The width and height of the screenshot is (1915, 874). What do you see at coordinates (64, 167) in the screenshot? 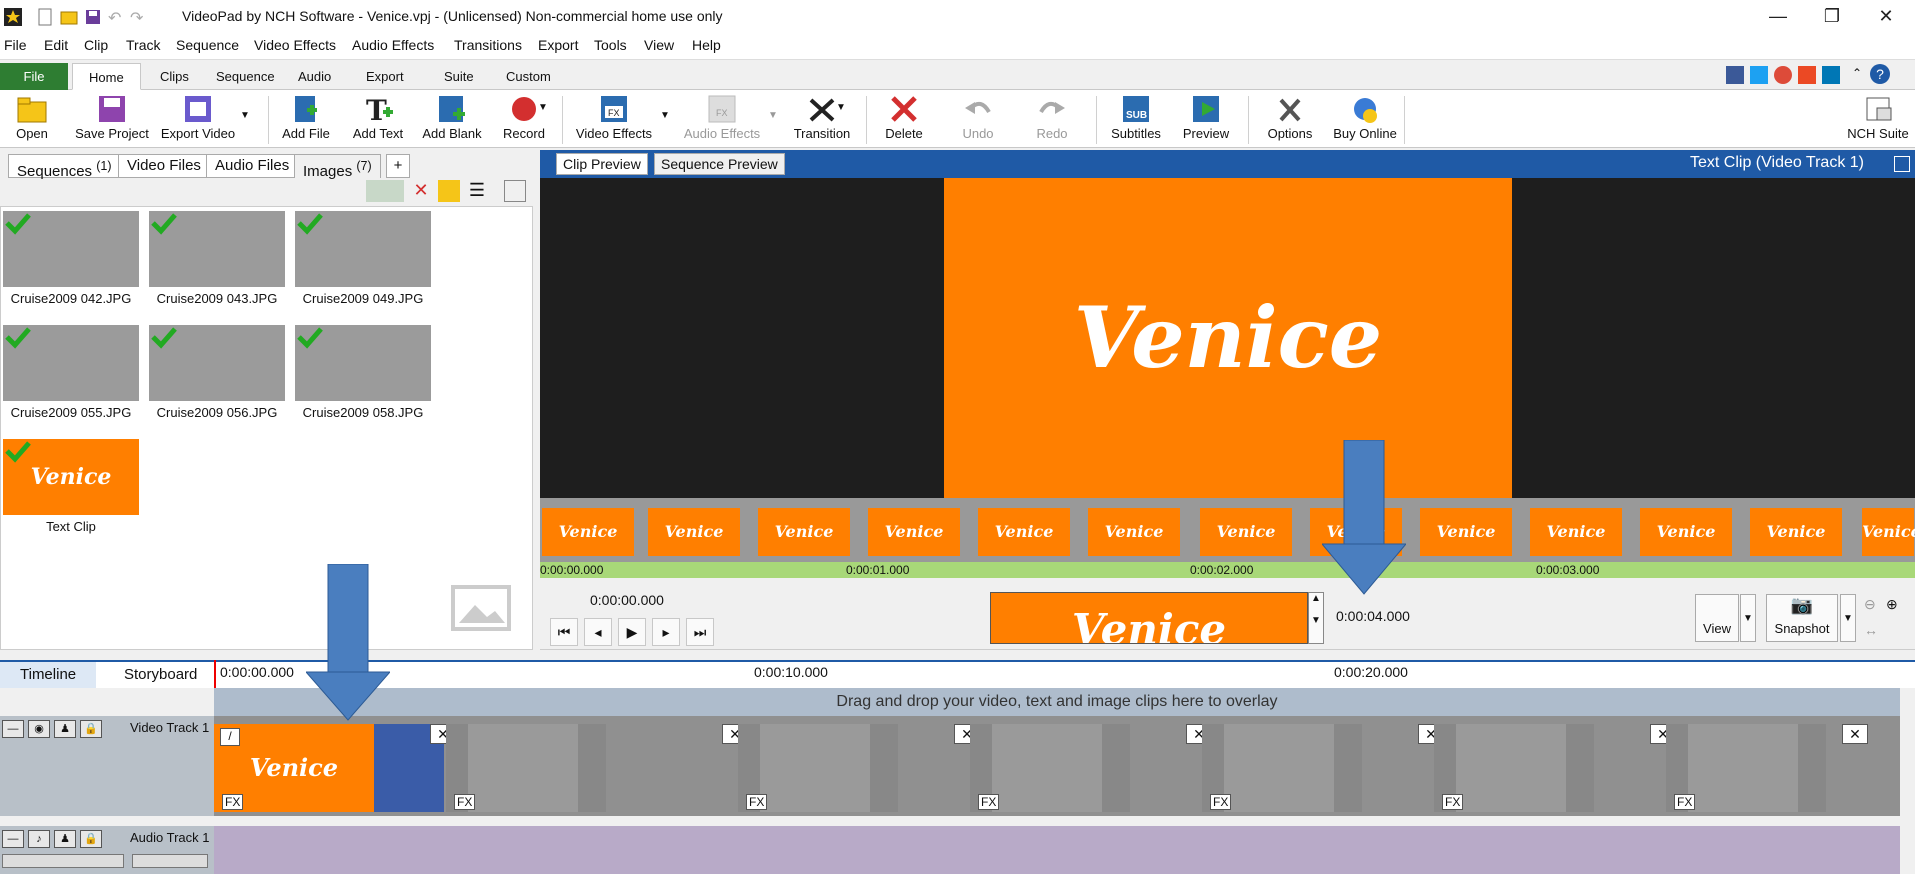
I see `tab-sequences: Sequences (1)` at bounding box center [64, 167].